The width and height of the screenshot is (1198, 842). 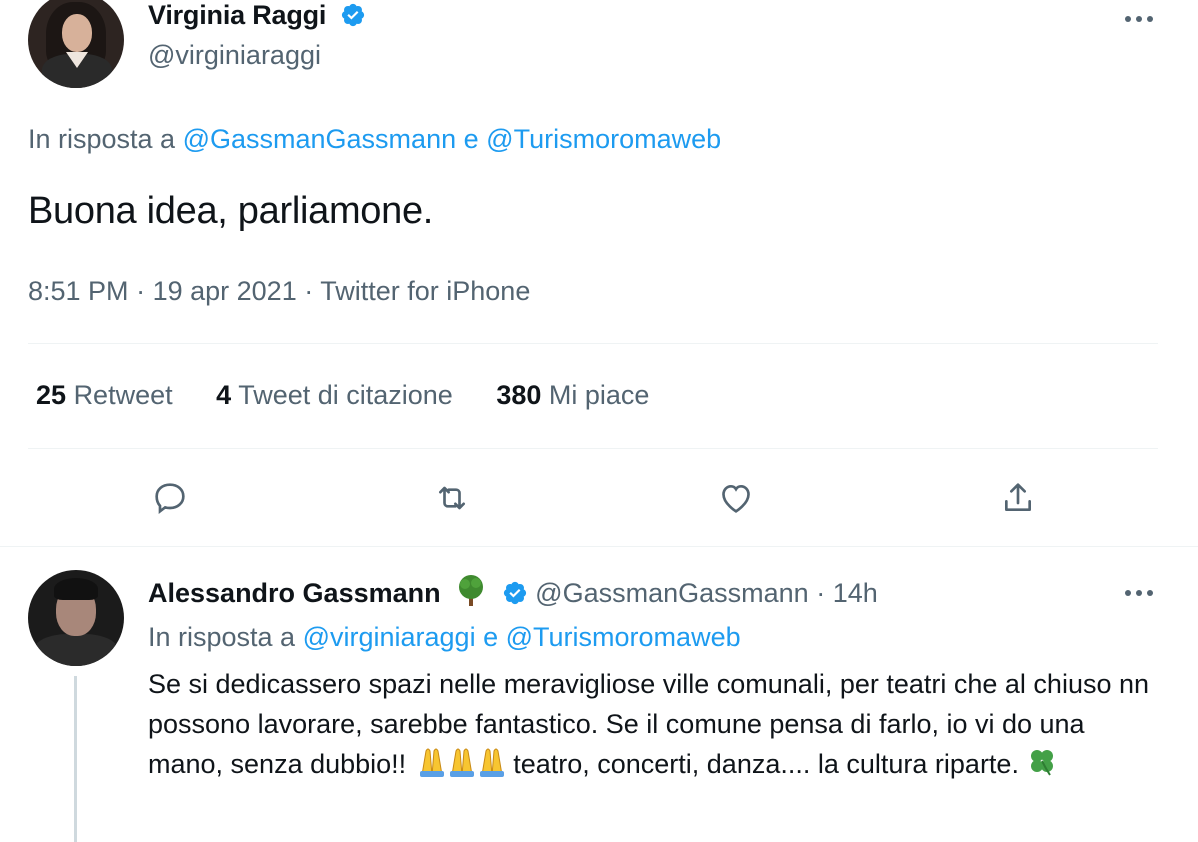 I want to click on quotes-label: Tweet di citazione, so click(x=345, y=395).